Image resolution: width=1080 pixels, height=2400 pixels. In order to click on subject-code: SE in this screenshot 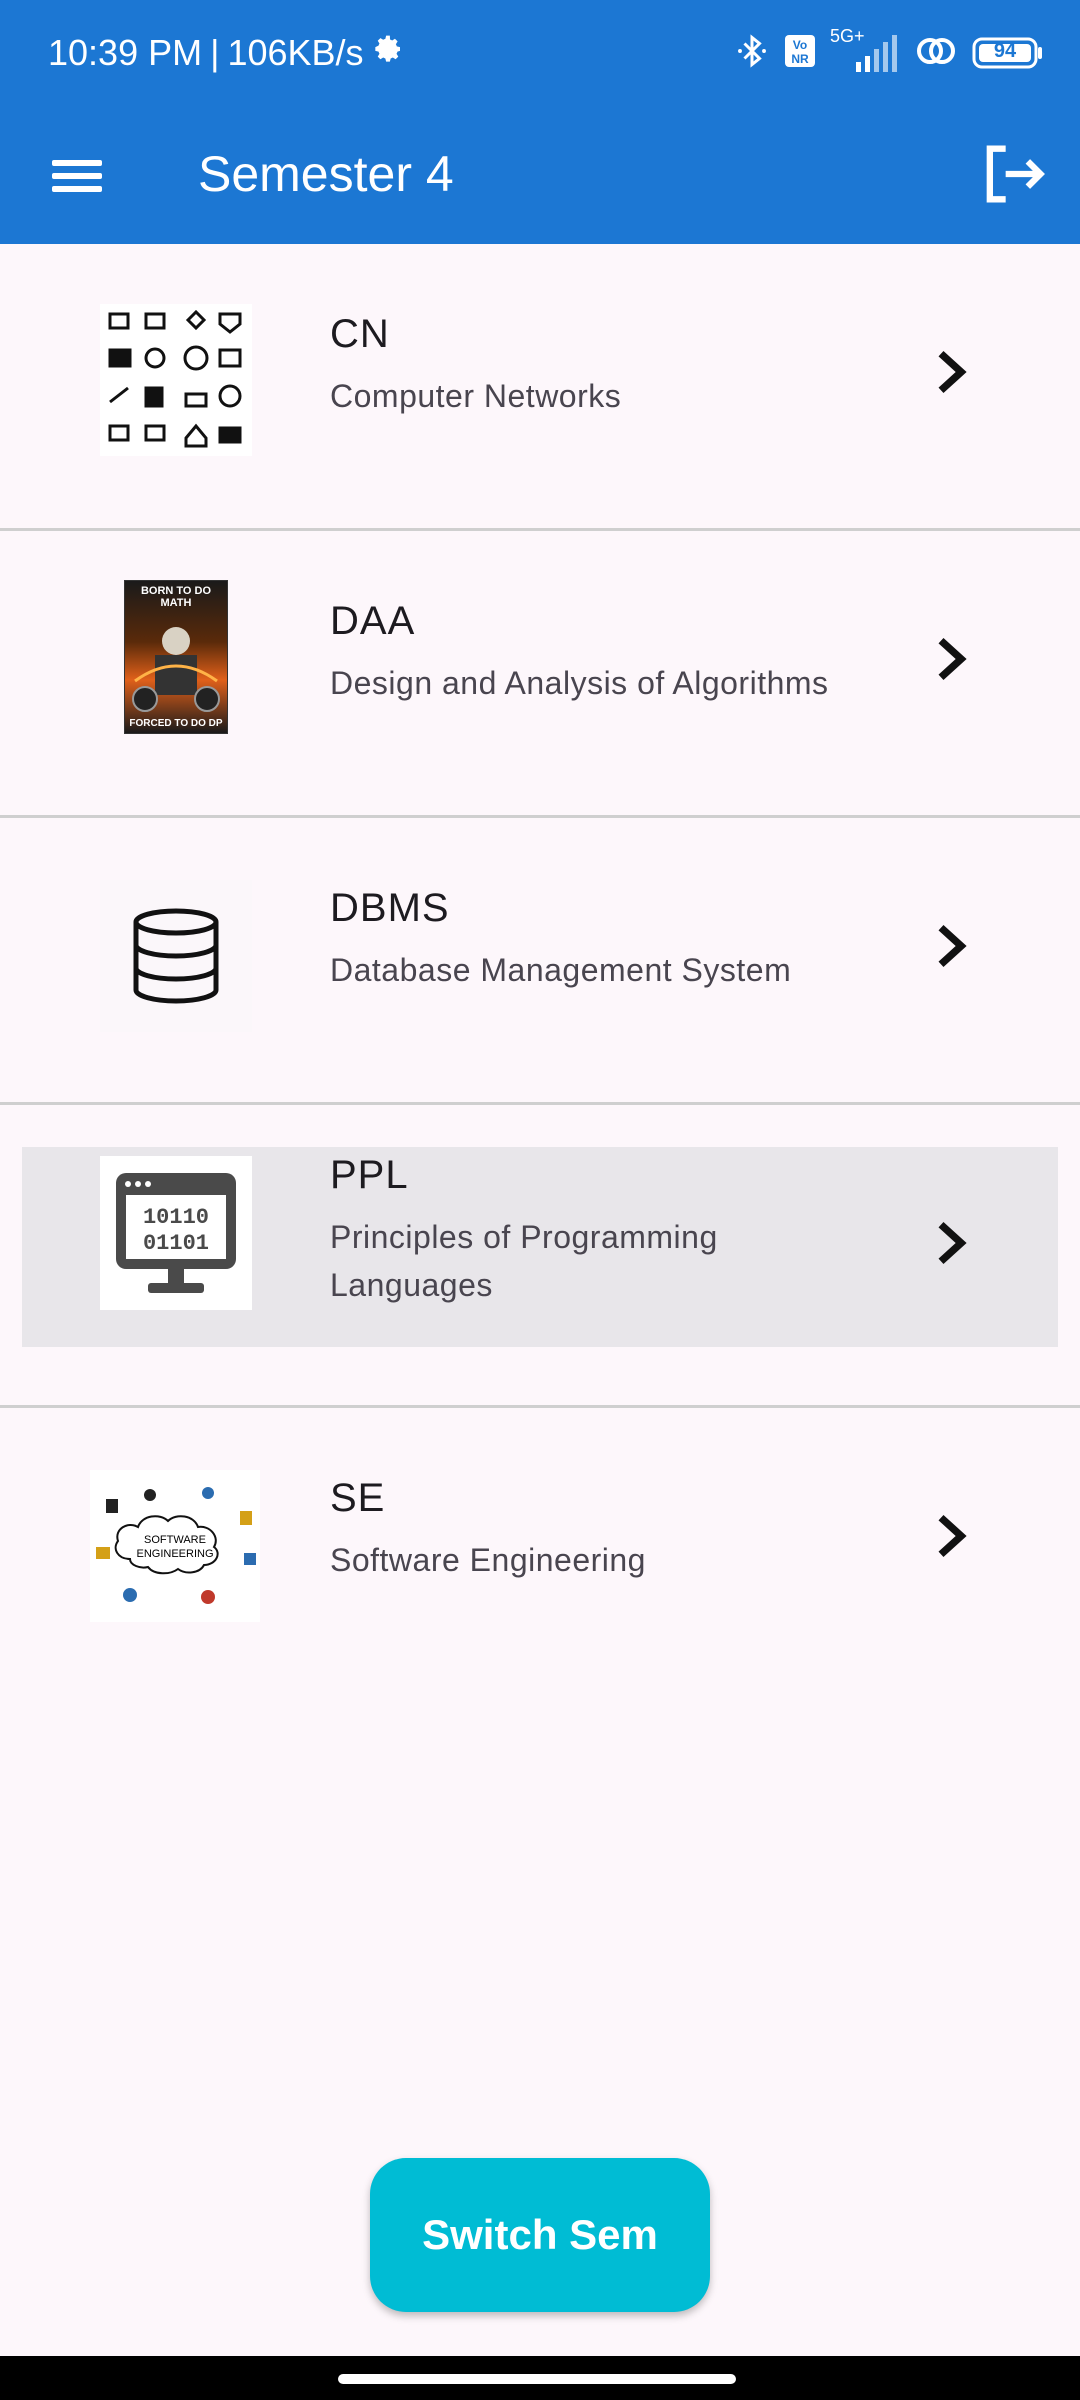, I will do `click(358, 1498)`.